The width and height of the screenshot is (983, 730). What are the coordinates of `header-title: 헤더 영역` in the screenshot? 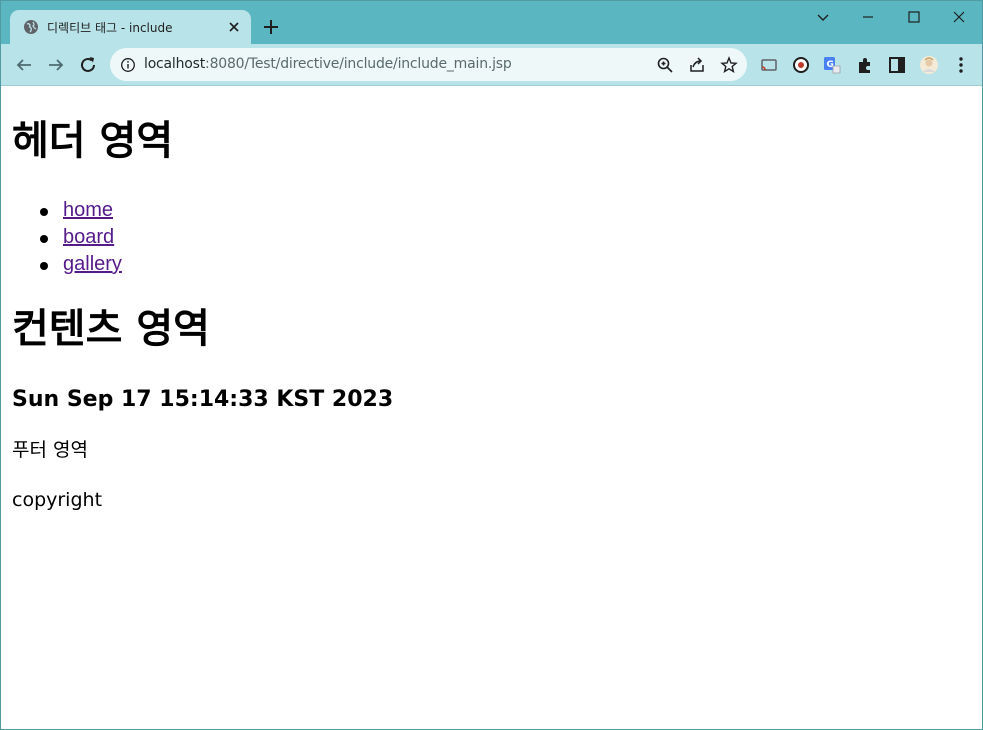 It's located at (93, 141).